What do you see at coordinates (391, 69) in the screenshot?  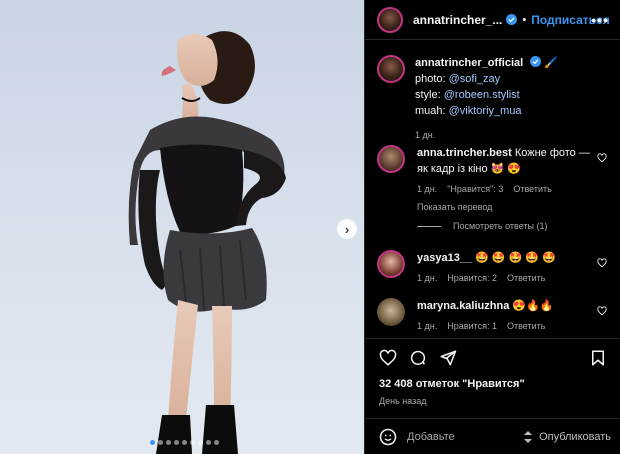 I see `caption-avatar` at bounding box center [391, 69].